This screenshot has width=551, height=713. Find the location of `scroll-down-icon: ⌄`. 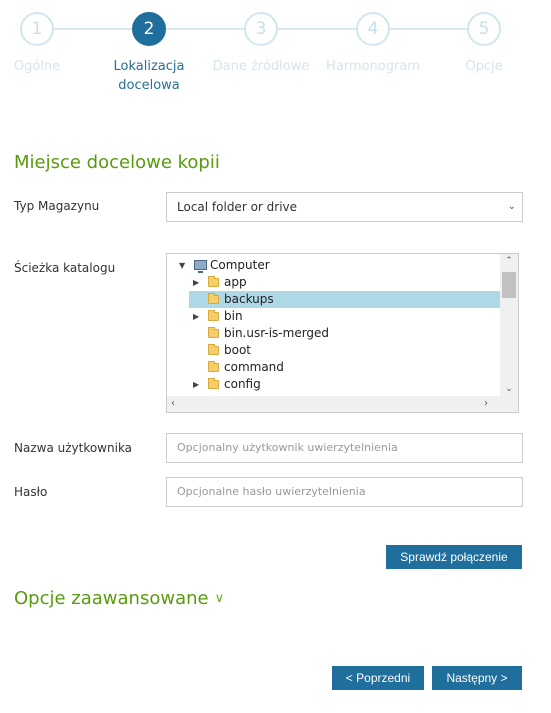

scroll-down-icon: ⌄ is located at coordinates (509, 389).